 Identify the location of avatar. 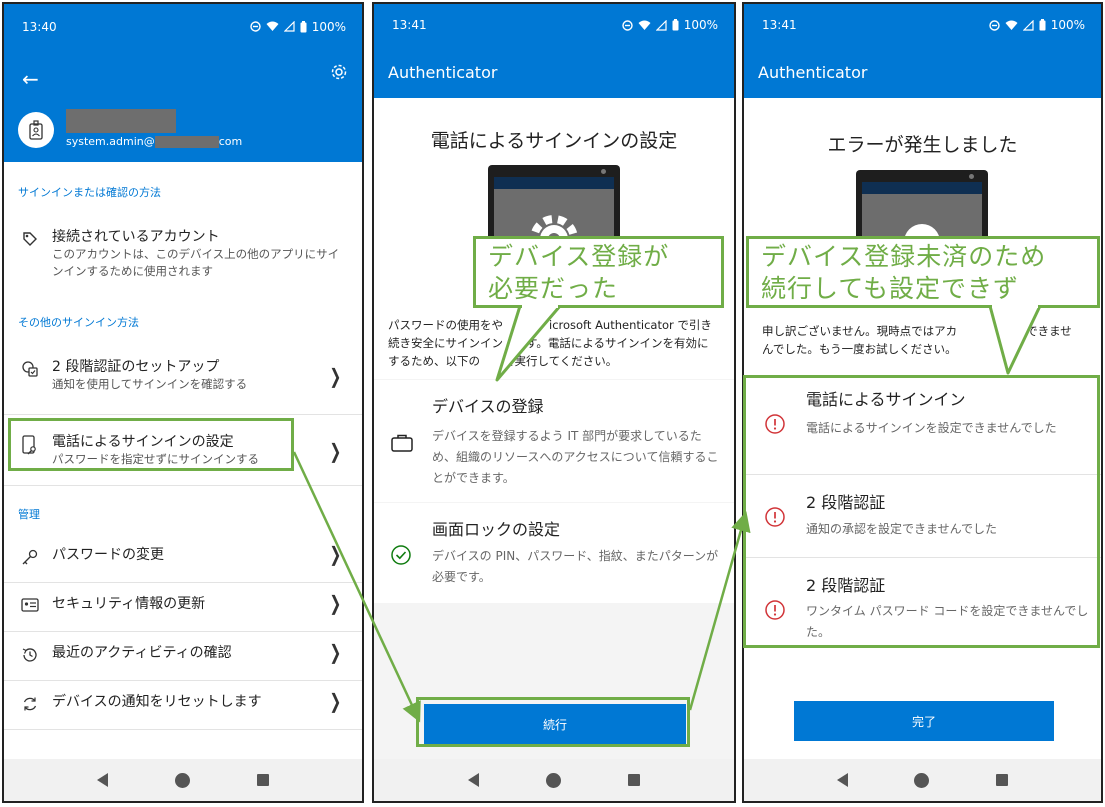
(36, 130).